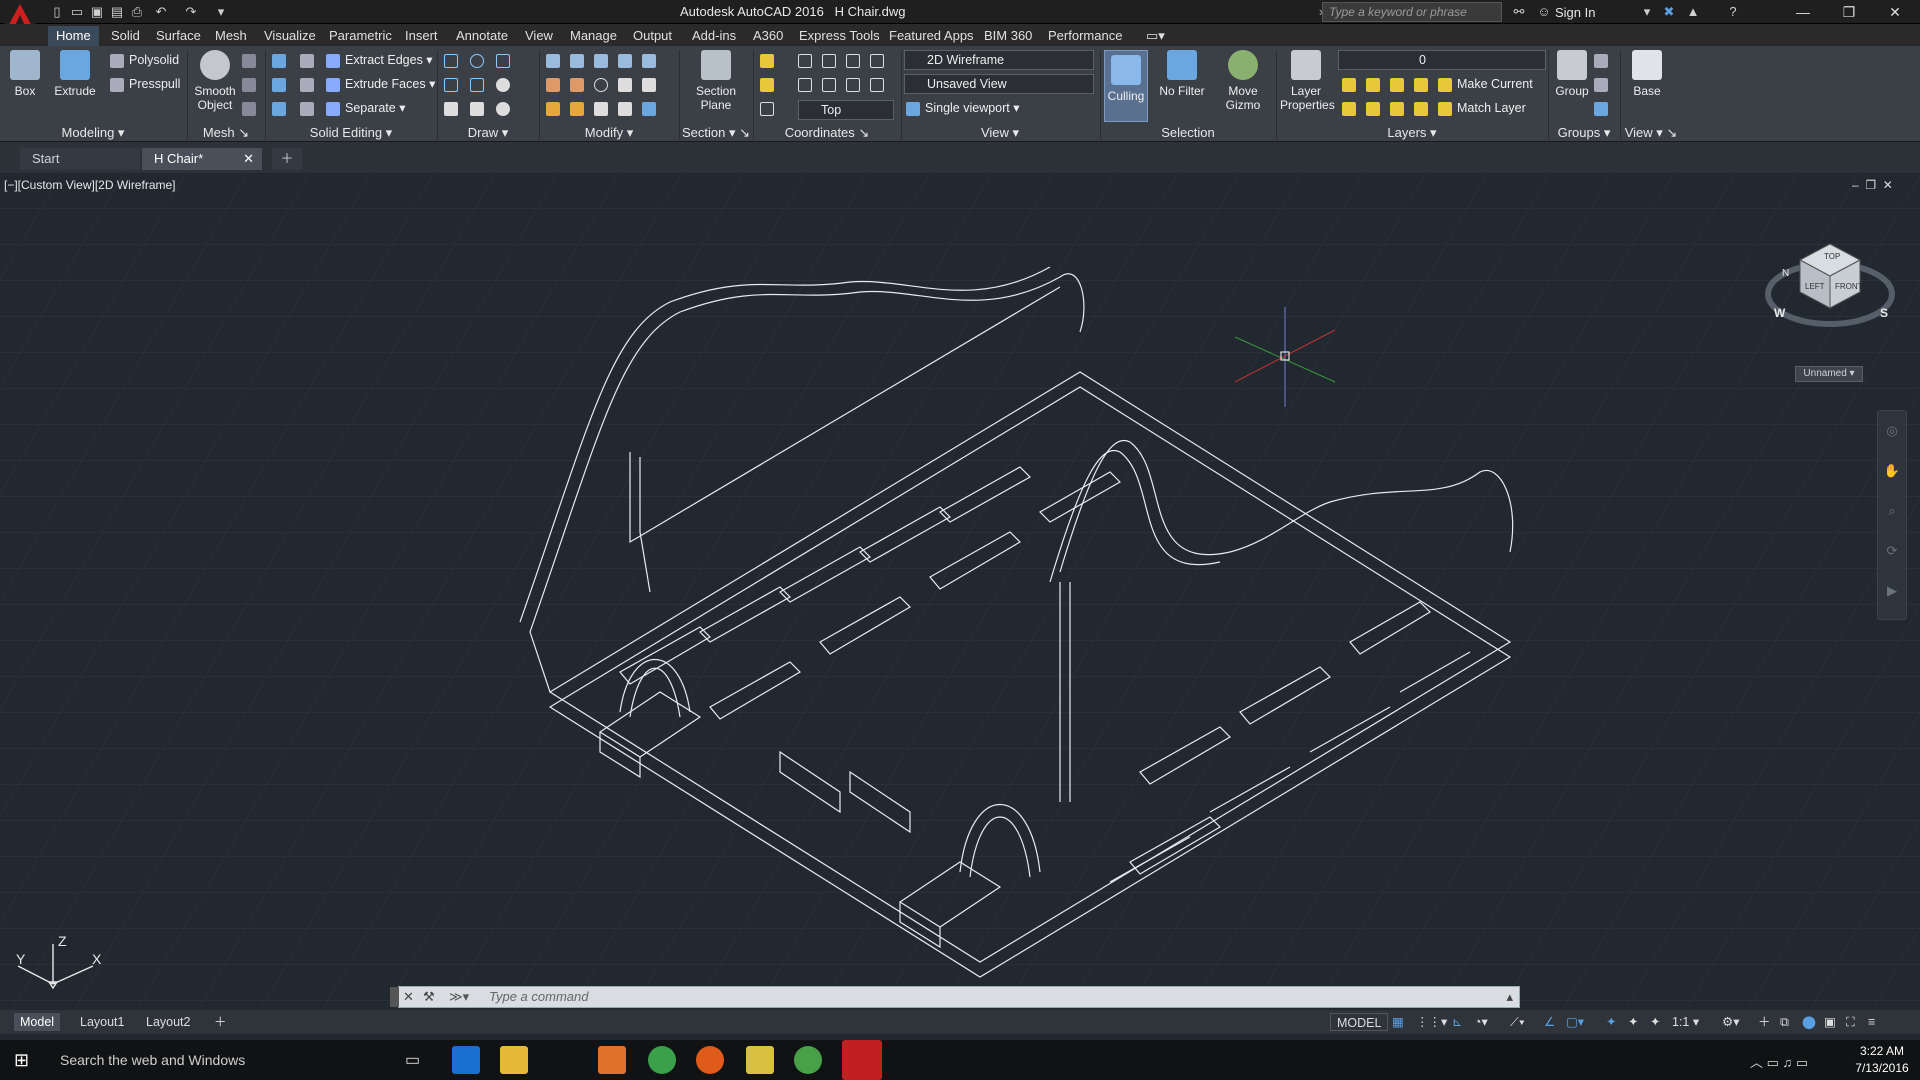  Describe the element at coordinates (191, 12) in the screenshot. I see `redo-icon: ↷` at that location.